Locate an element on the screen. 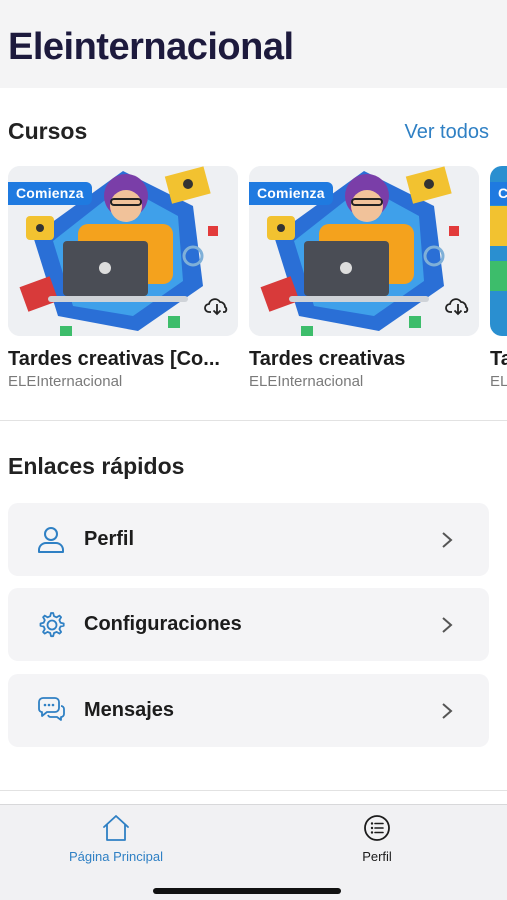  app-header: Eleinternacional is located at coordinates (253, 44).